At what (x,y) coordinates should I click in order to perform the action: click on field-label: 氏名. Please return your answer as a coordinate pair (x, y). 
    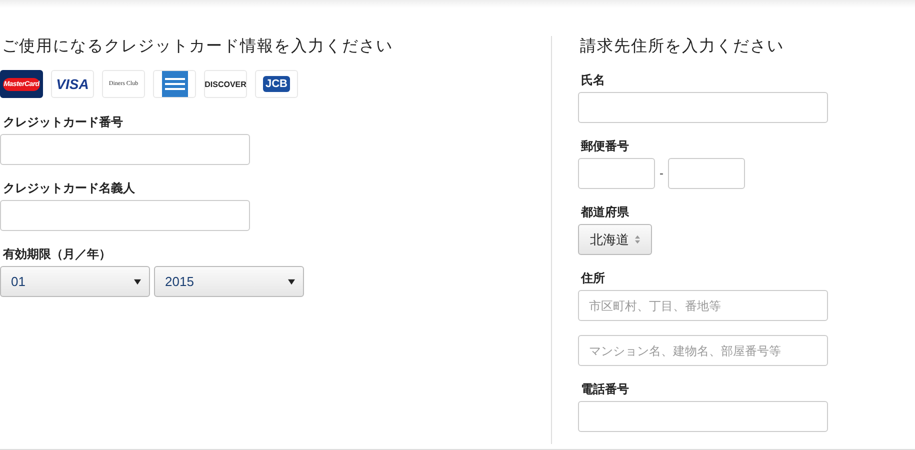
    Looking at the image, I should click on (593, 80).